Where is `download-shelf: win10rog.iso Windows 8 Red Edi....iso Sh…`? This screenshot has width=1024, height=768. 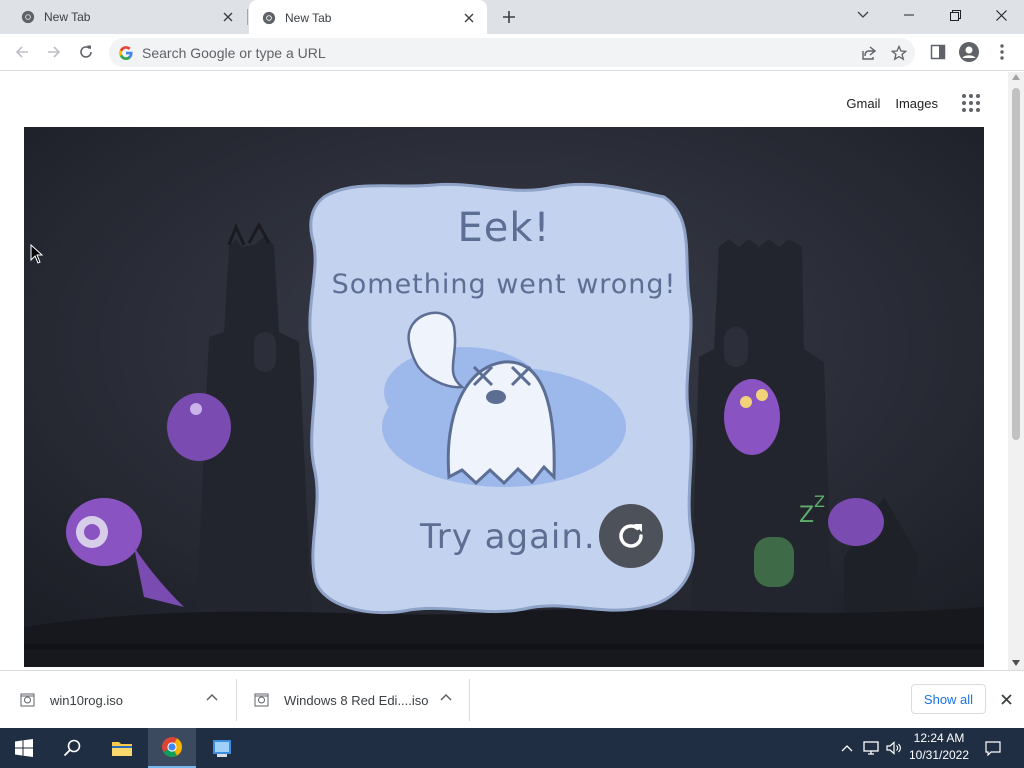 download-shelf: win10rog.iso Windows 8 Red Edi....iso Sh… is located at coordinates (512, 699).